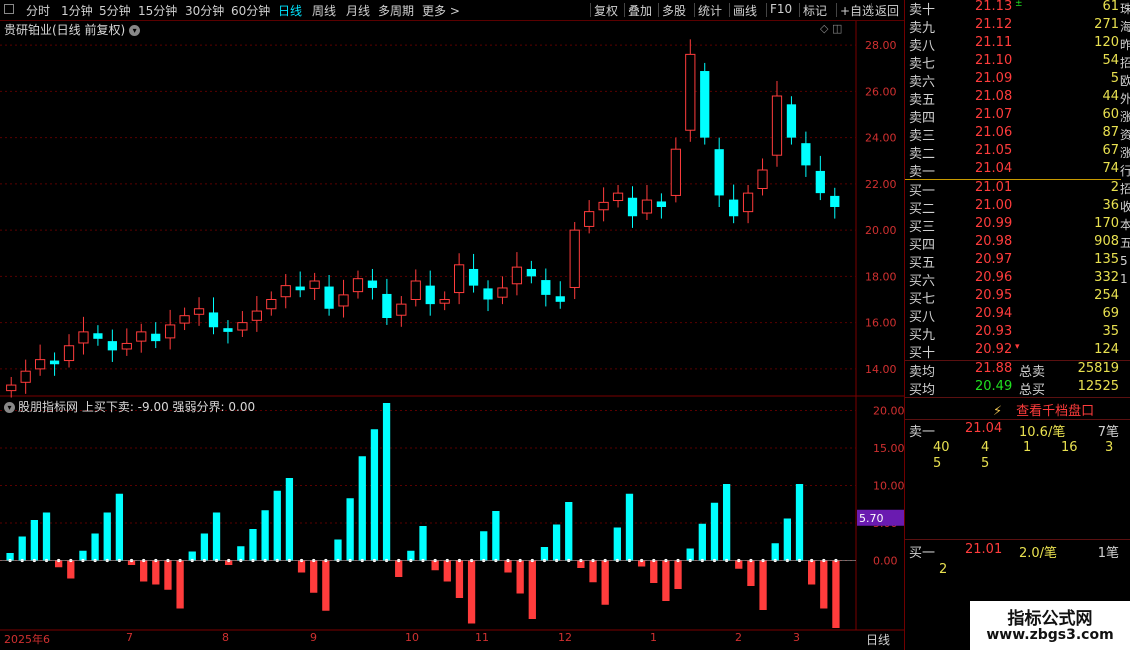  I want to click on order-book-row: 买七 20.95 254, so click(1016, 297).